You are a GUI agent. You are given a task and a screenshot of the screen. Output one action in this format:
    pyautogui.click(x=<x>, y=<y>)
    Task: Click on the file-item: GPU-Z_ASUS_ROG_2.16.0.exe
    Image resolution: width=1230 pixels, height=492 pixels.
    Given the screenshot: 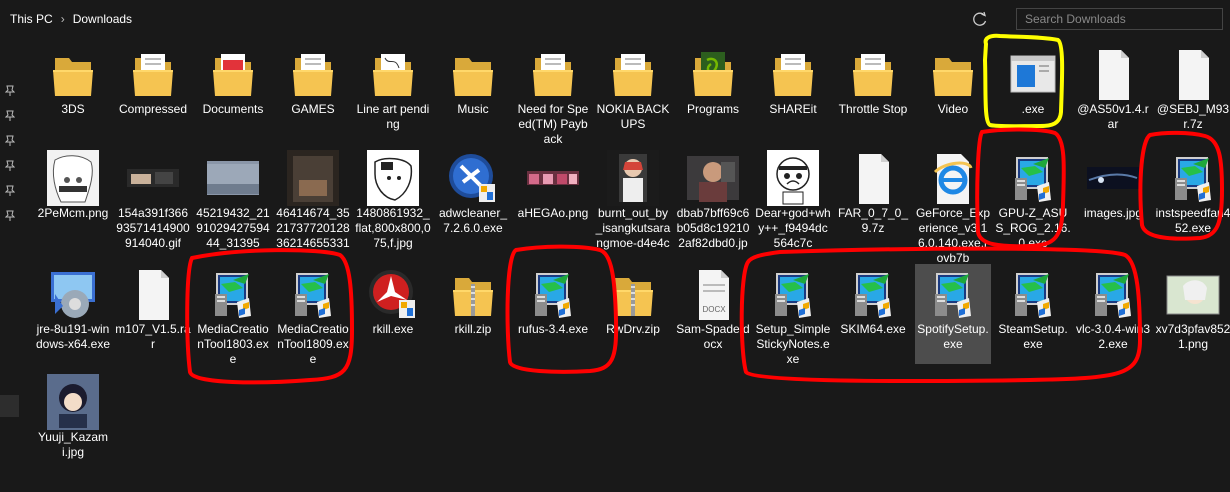 What is the action you would take?
    pyautogui.click(x=1033, y=199)
    